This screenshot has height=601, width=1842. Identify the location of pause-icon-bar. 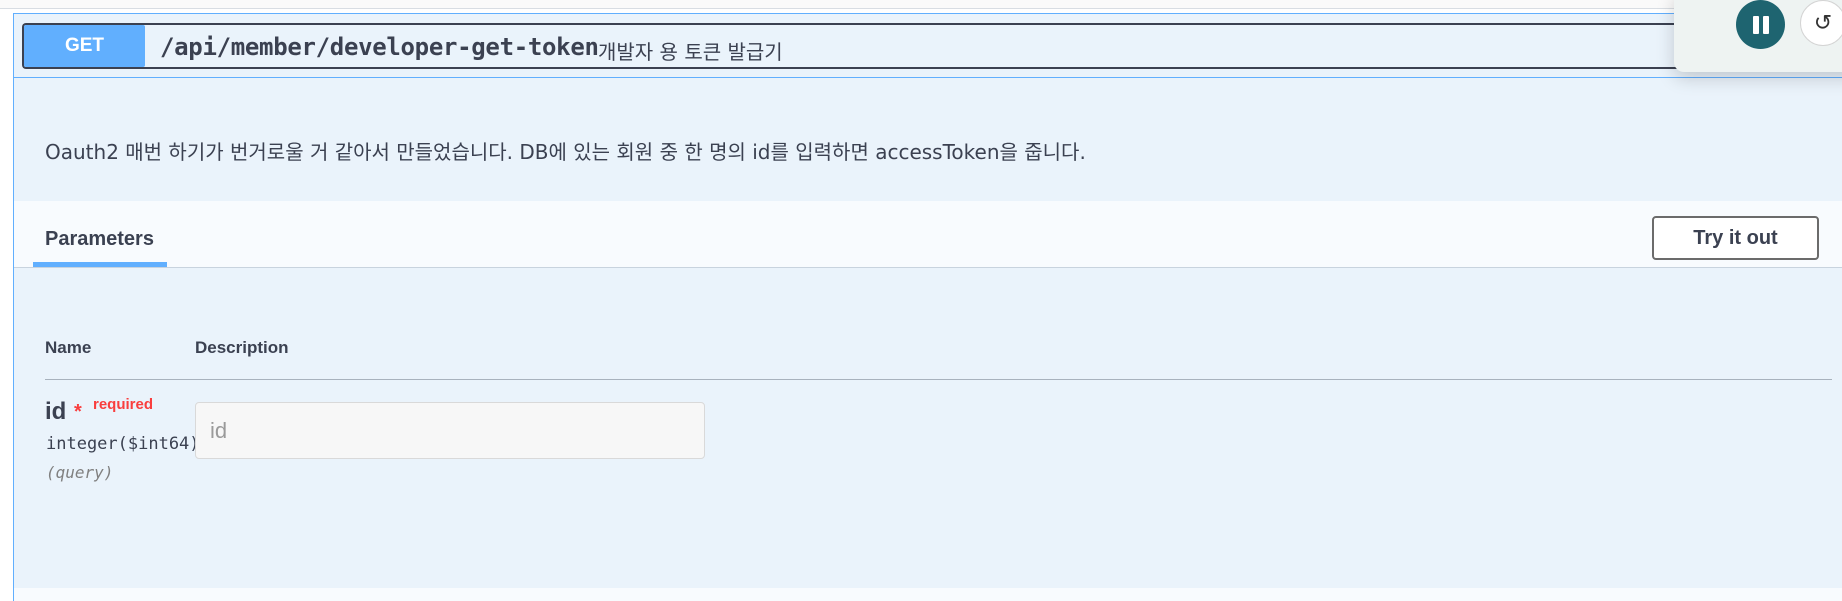
(1765, 24).